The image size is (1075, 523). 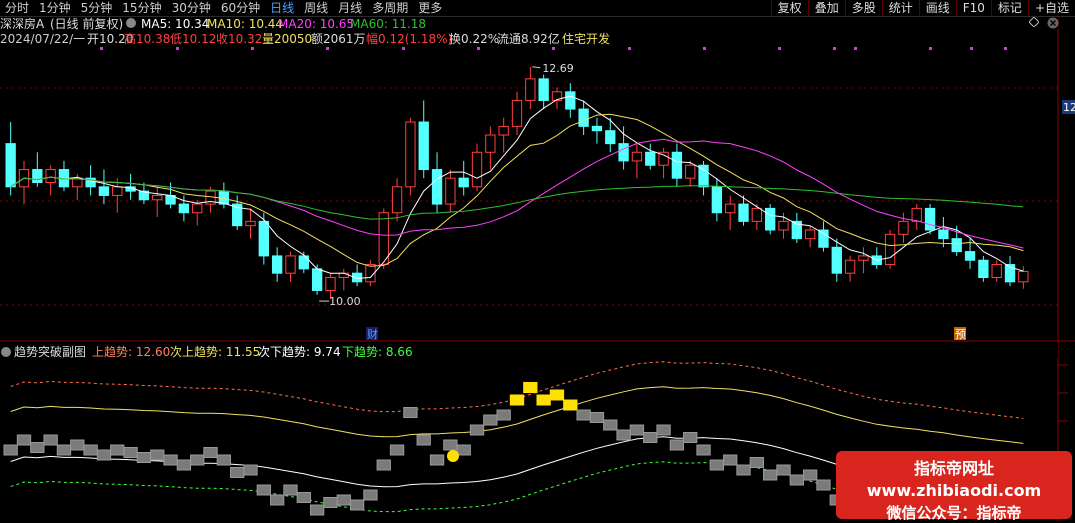 What do you see at coordinates (517, 198) in the screenshot?
I see `ma60-line` at bounding box center [517, 198].